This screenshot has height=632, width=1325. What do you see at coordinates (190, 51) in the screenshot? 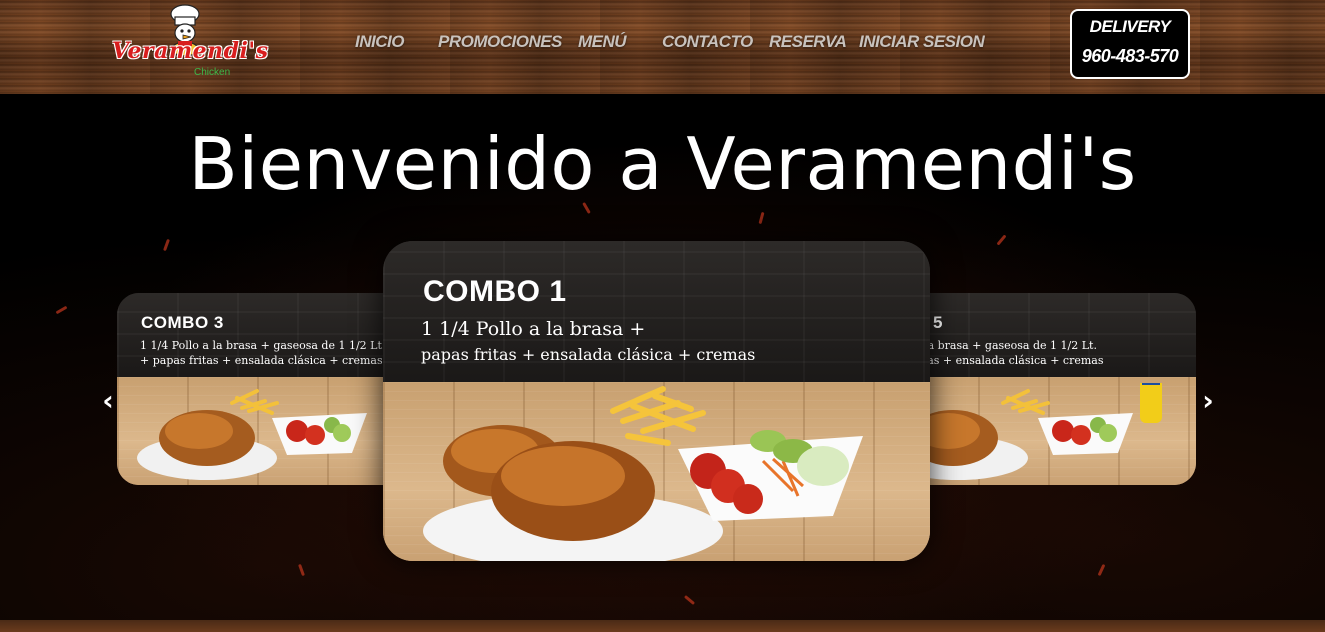
I see `brand-name: Veramendi's` at bounding box center [190, 51].